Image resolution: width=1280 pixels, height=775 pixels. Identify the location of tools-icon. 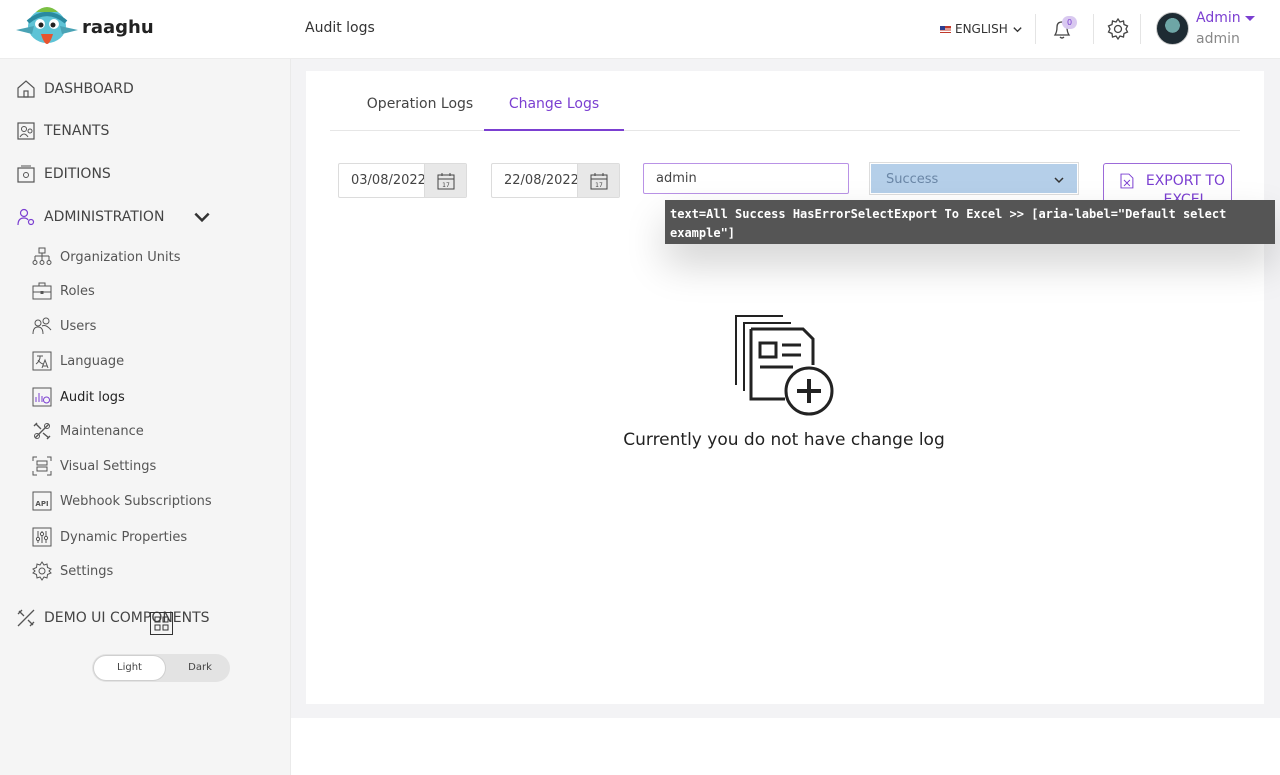
(42, 431).